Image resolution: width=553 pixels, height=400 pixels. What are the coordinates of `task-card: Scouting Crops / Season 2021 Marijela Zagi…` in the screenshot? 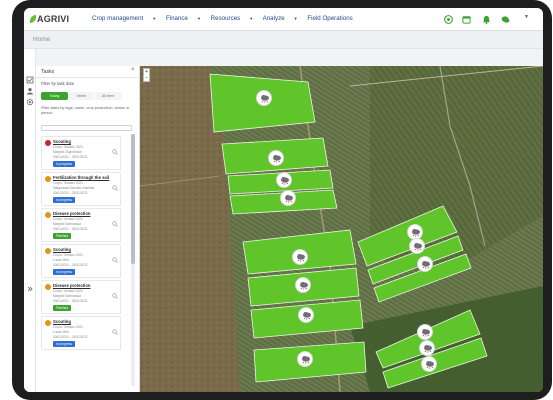 It's located at (81, 153).